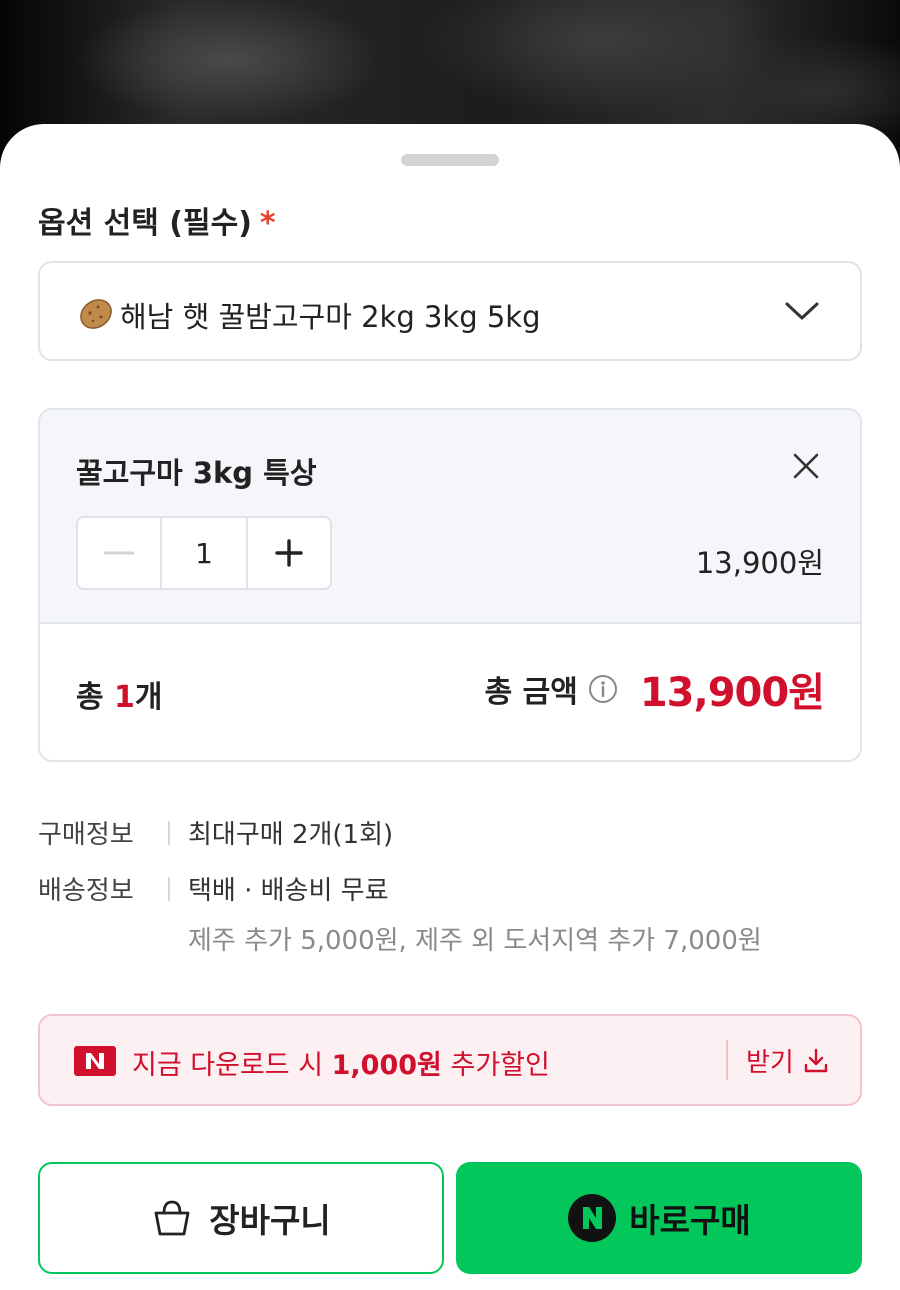  What do you see at coordinates (270, 1220) in the screenshot?
I see `add-to-cart-label: 장바구니` at bounding box center [270, 1220].